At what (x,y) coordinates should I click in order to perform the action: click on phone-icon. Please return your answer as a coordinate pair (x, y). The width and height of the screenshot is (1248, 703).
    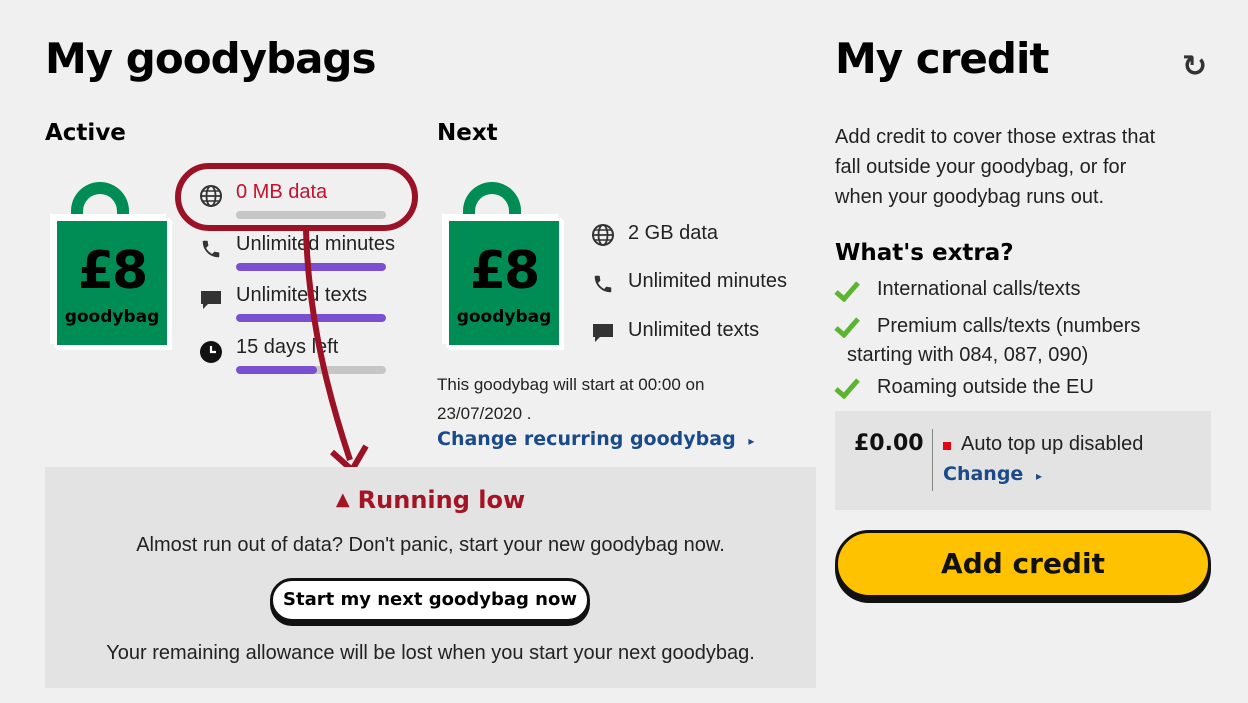
    Looking at the image, I should click on (603, 284).